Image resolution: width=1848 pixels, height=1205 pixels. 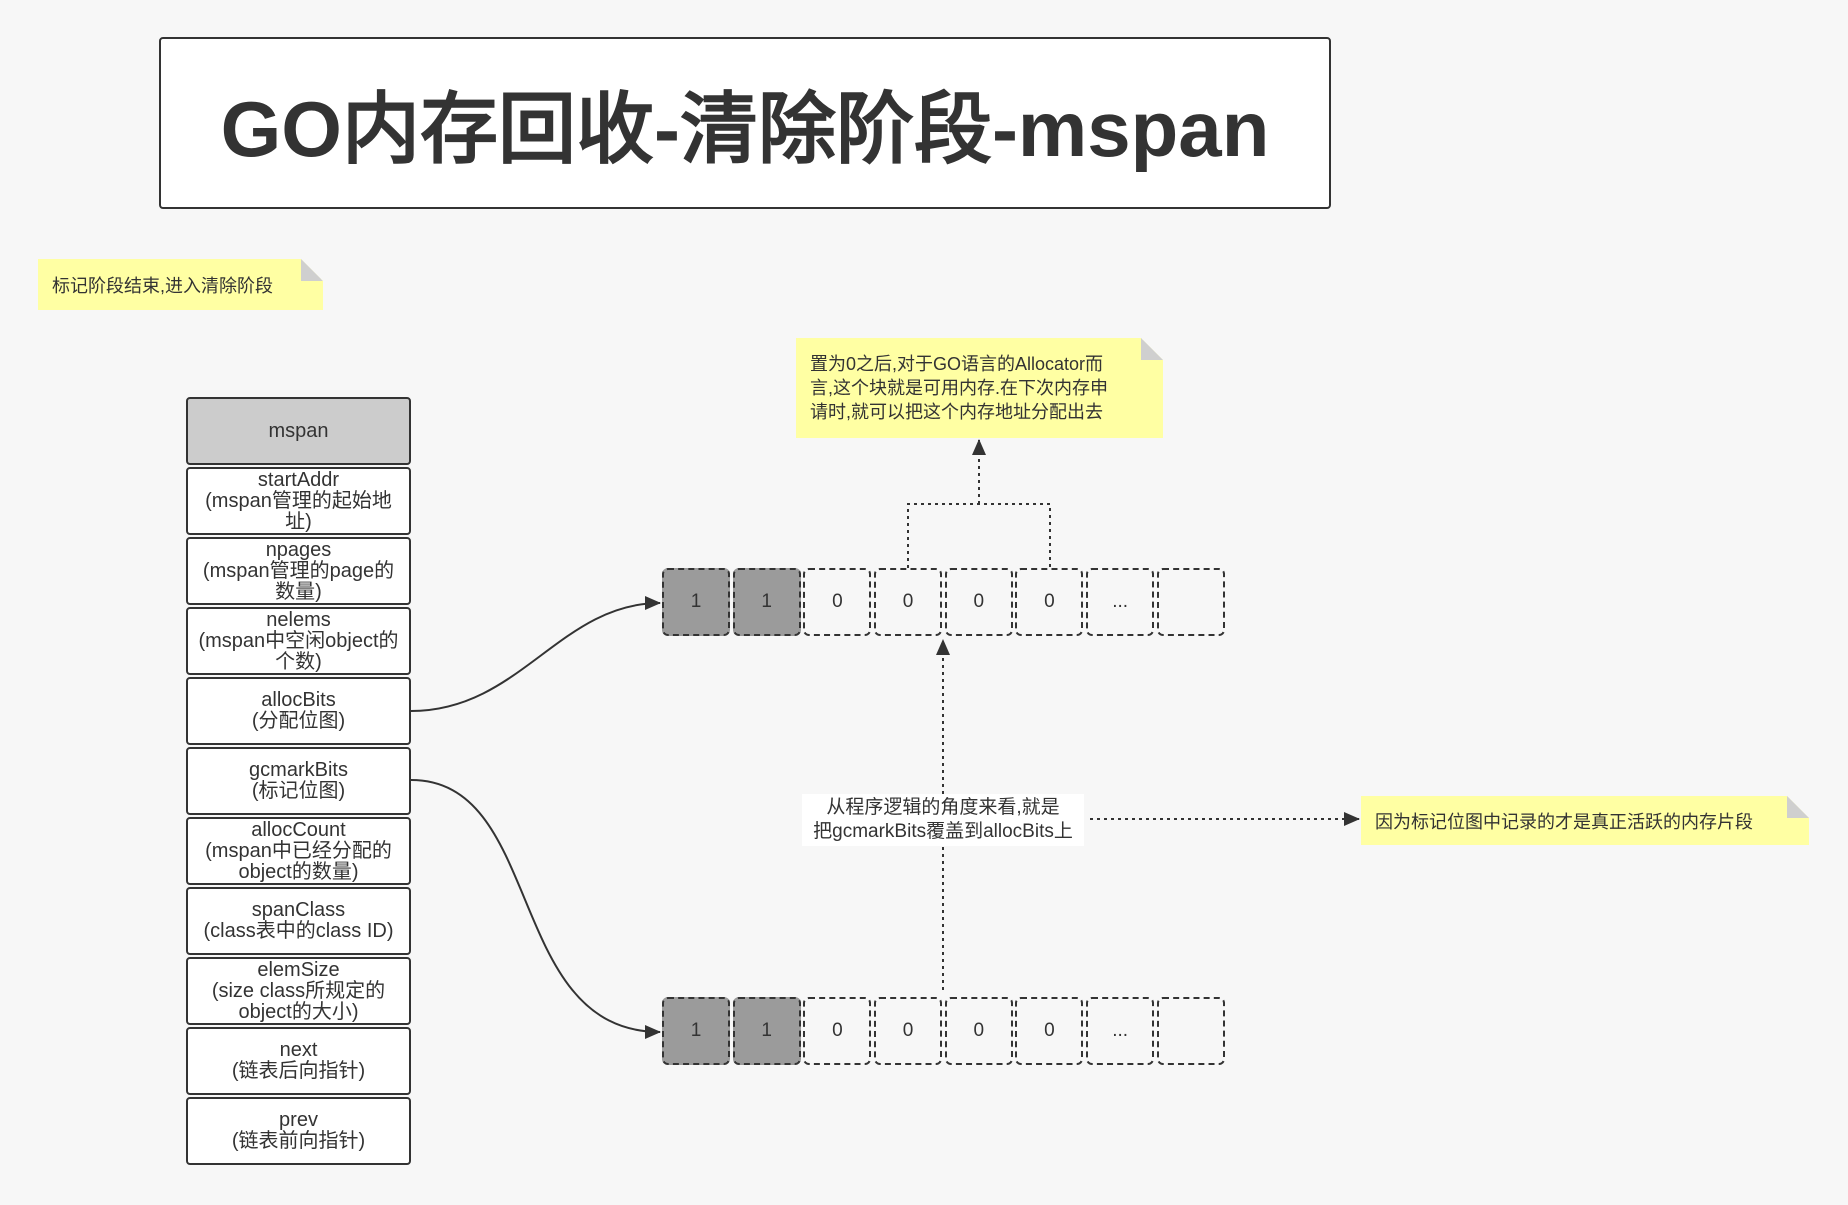 I want to click on active-memory-note: 因为标记位图中记录的才是真正活跃的内存片段, so click(x=1585, y=820).